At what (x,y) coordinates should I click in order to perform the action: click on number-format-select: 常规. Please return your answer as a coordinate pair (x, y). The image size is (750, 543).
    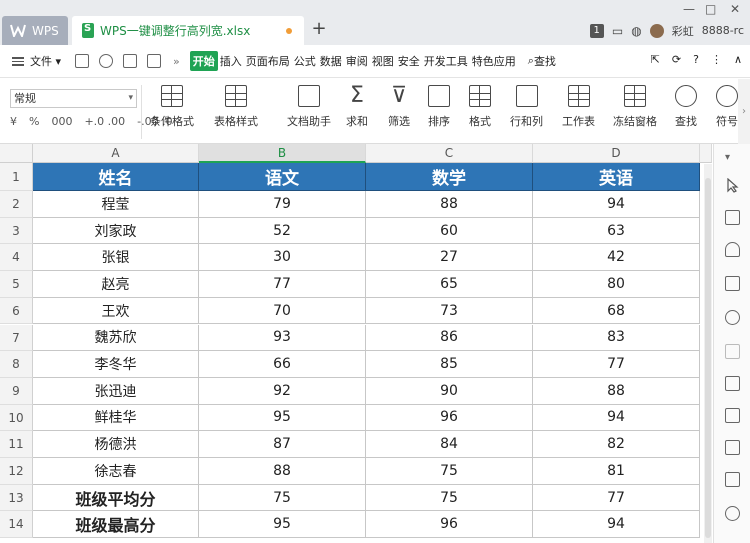
    Looking at the image, I should click on (73, 98).